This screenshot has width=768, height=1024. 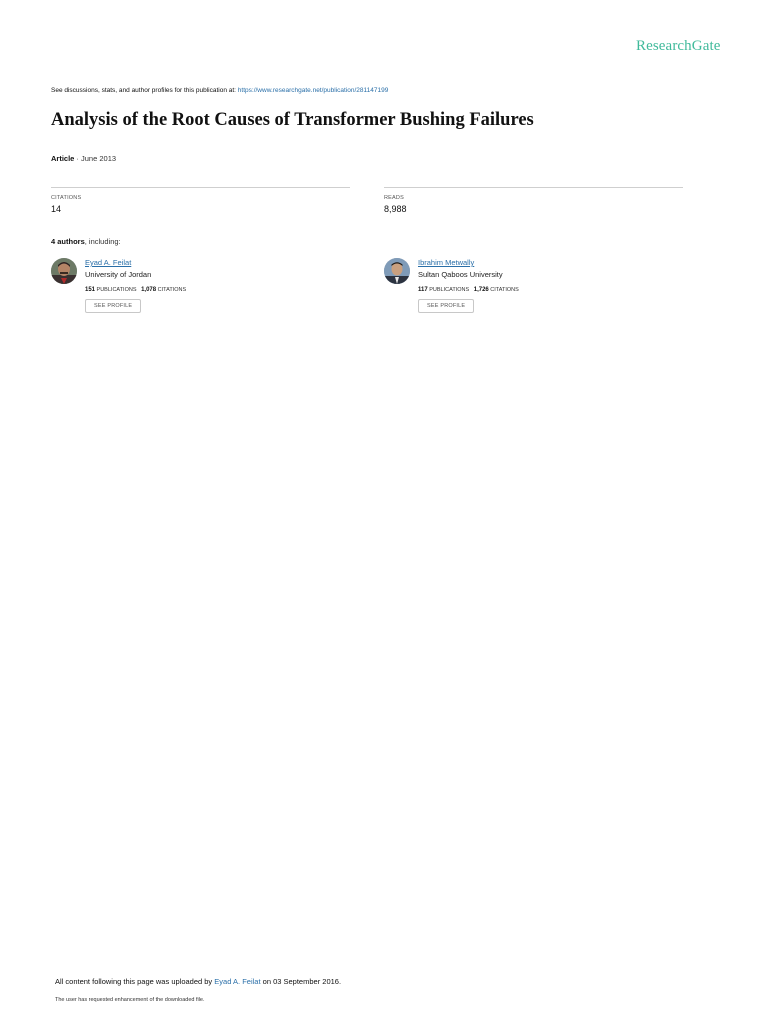 What do you see at coordinates (68, 241) in the screenshot?
I see `authors-count: 4 authors` at bounding box center [68, 241].